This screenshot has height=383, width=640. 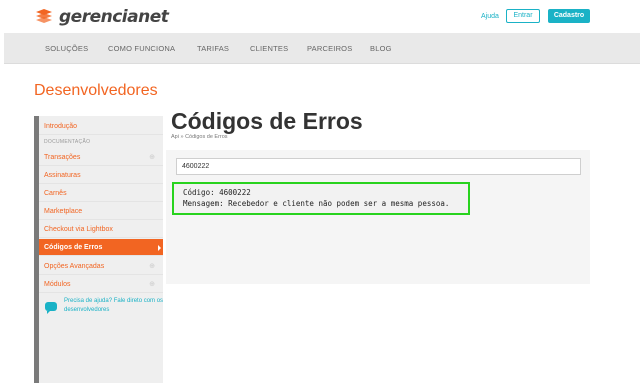 I want to click on logo: gerencianet, so click(x=101, y=17).